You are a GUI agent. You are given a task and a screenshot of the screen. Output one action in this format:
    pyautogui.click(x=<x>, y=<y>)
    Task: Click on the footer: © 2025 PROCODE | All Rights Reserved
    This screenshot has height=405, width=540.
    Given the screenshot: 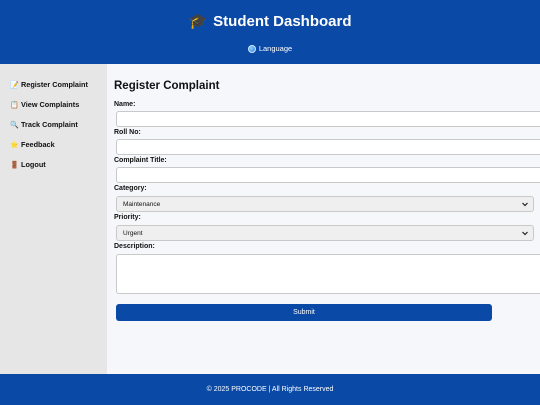 What is the action you would take?
    pyautogui.click(x=270, y=389)
    